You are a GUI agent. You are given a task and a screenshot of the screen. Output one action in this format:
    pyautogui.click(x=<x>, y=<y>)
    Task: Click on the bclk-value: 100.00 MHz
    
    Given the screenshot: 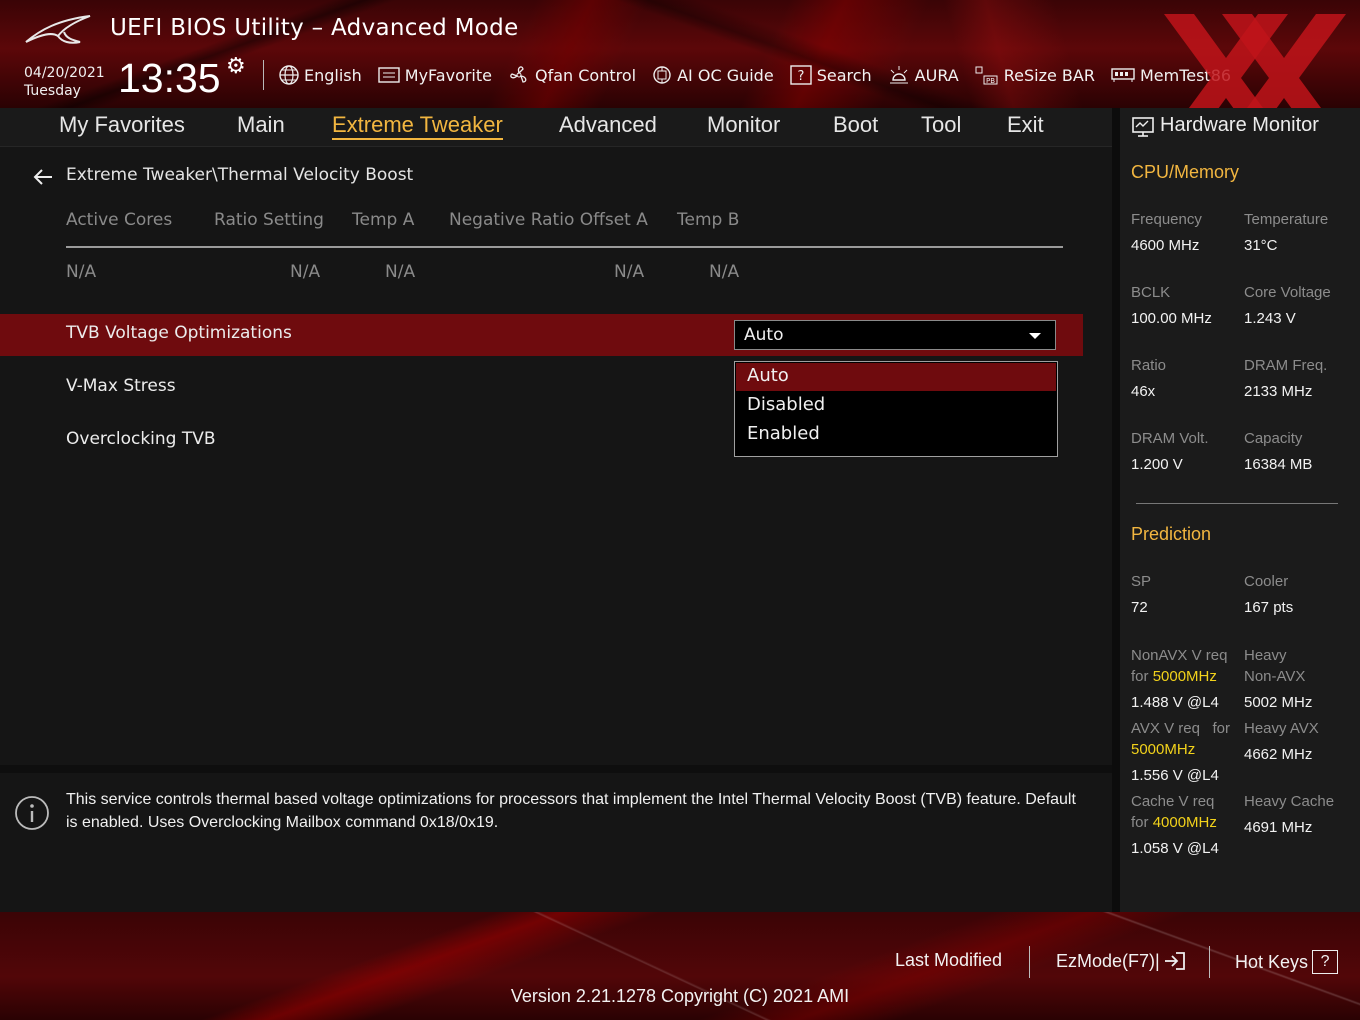 What is the action you would take?
    pyautogui.click(x=1171, y=318)
    